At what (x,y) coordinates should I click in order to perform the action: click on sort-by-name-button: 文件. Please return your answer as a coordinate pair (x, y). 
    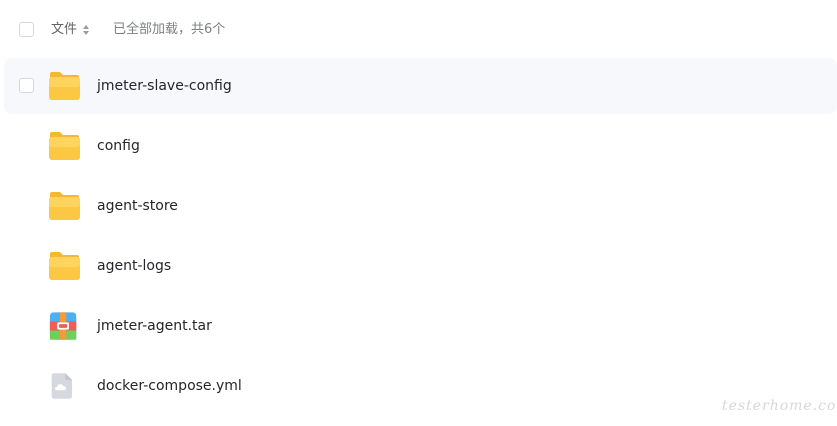
    Looking at the image, I should click on (64, 30).